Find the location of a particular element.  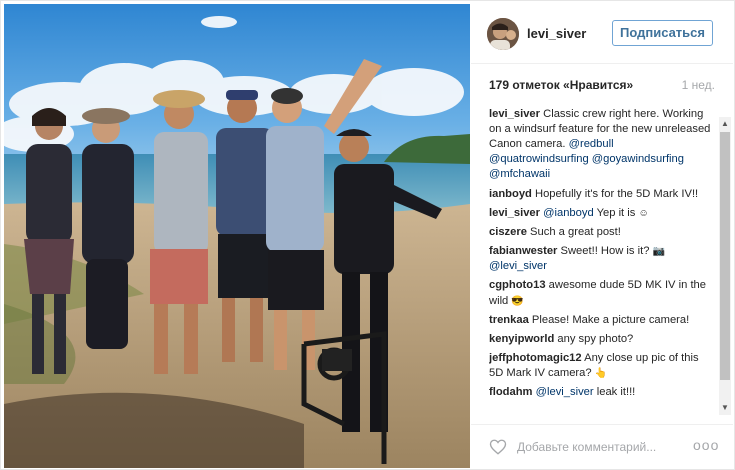

camera-body is located at coordinates (337, 360).